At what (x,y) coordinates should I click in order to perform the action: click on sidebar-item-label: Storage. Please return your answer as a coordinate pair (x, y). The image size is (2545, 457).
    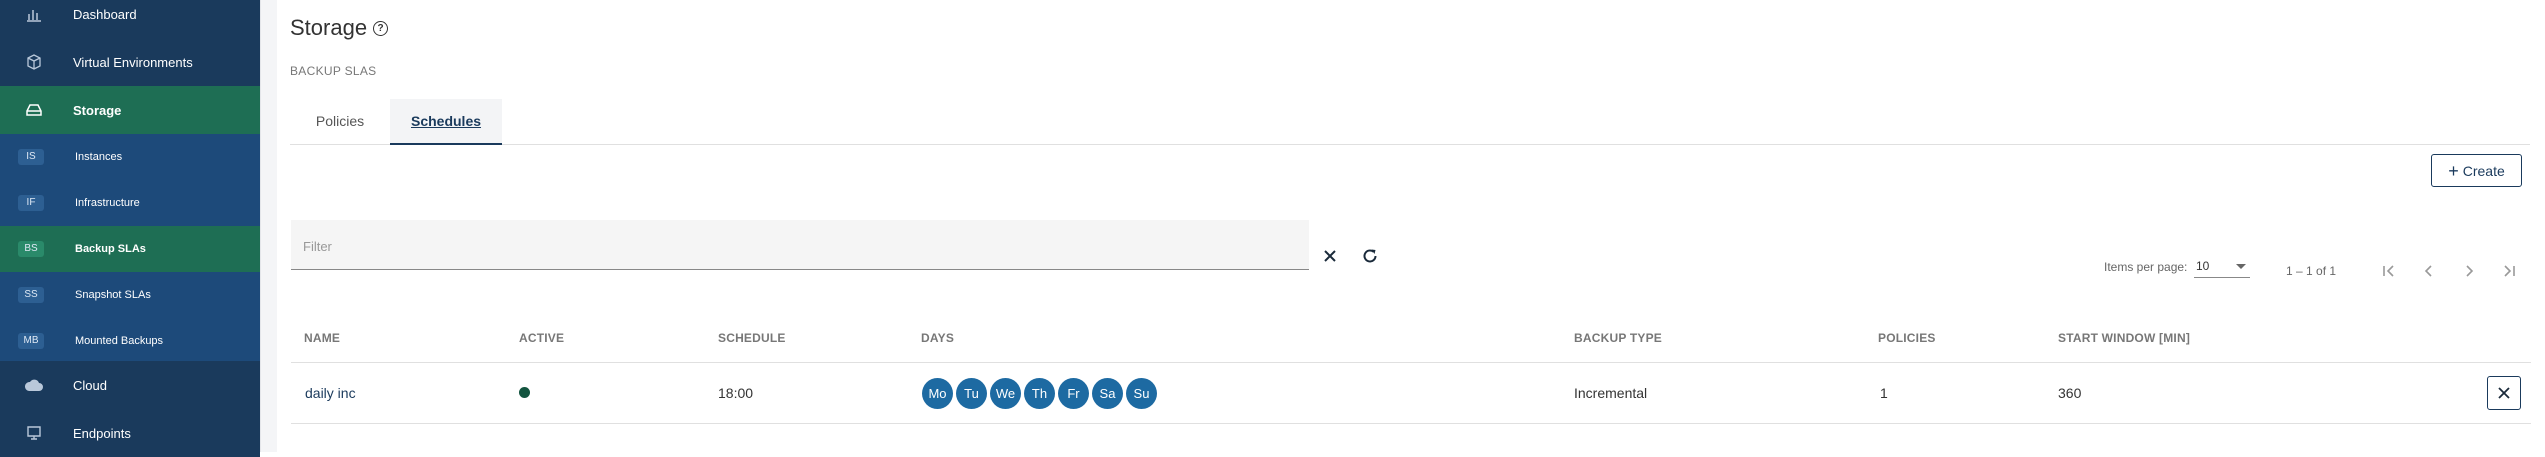
    Looking at the image, I should click on (97, 110).